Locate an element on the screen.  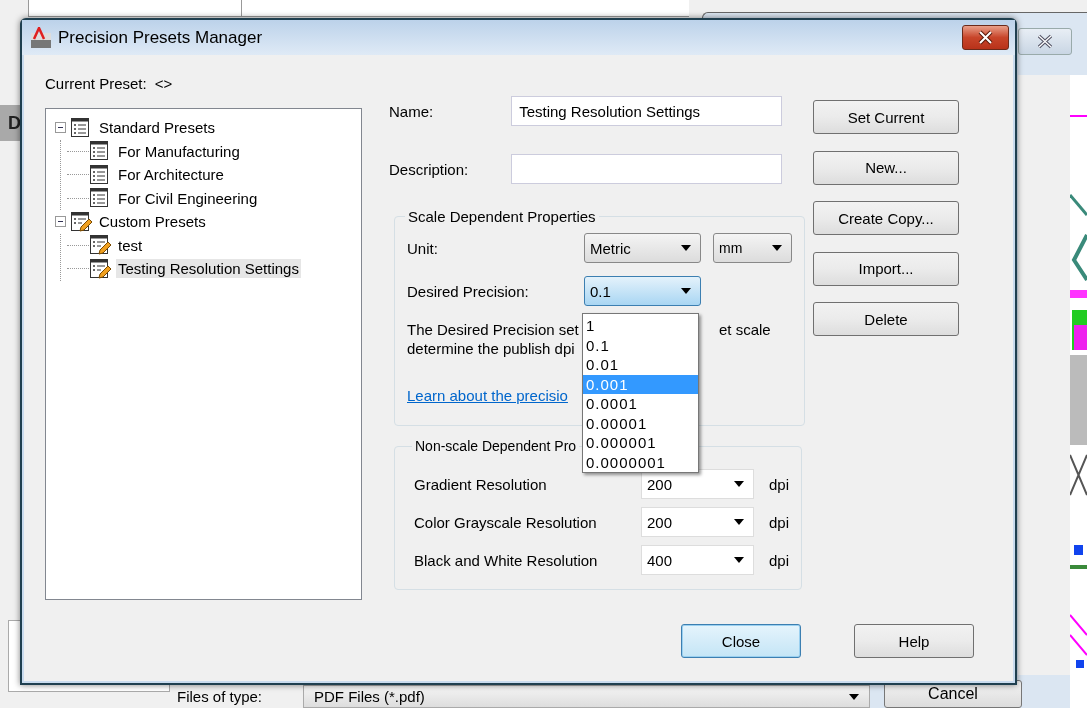
app-logo-icon is located at coordinates (41, 37).